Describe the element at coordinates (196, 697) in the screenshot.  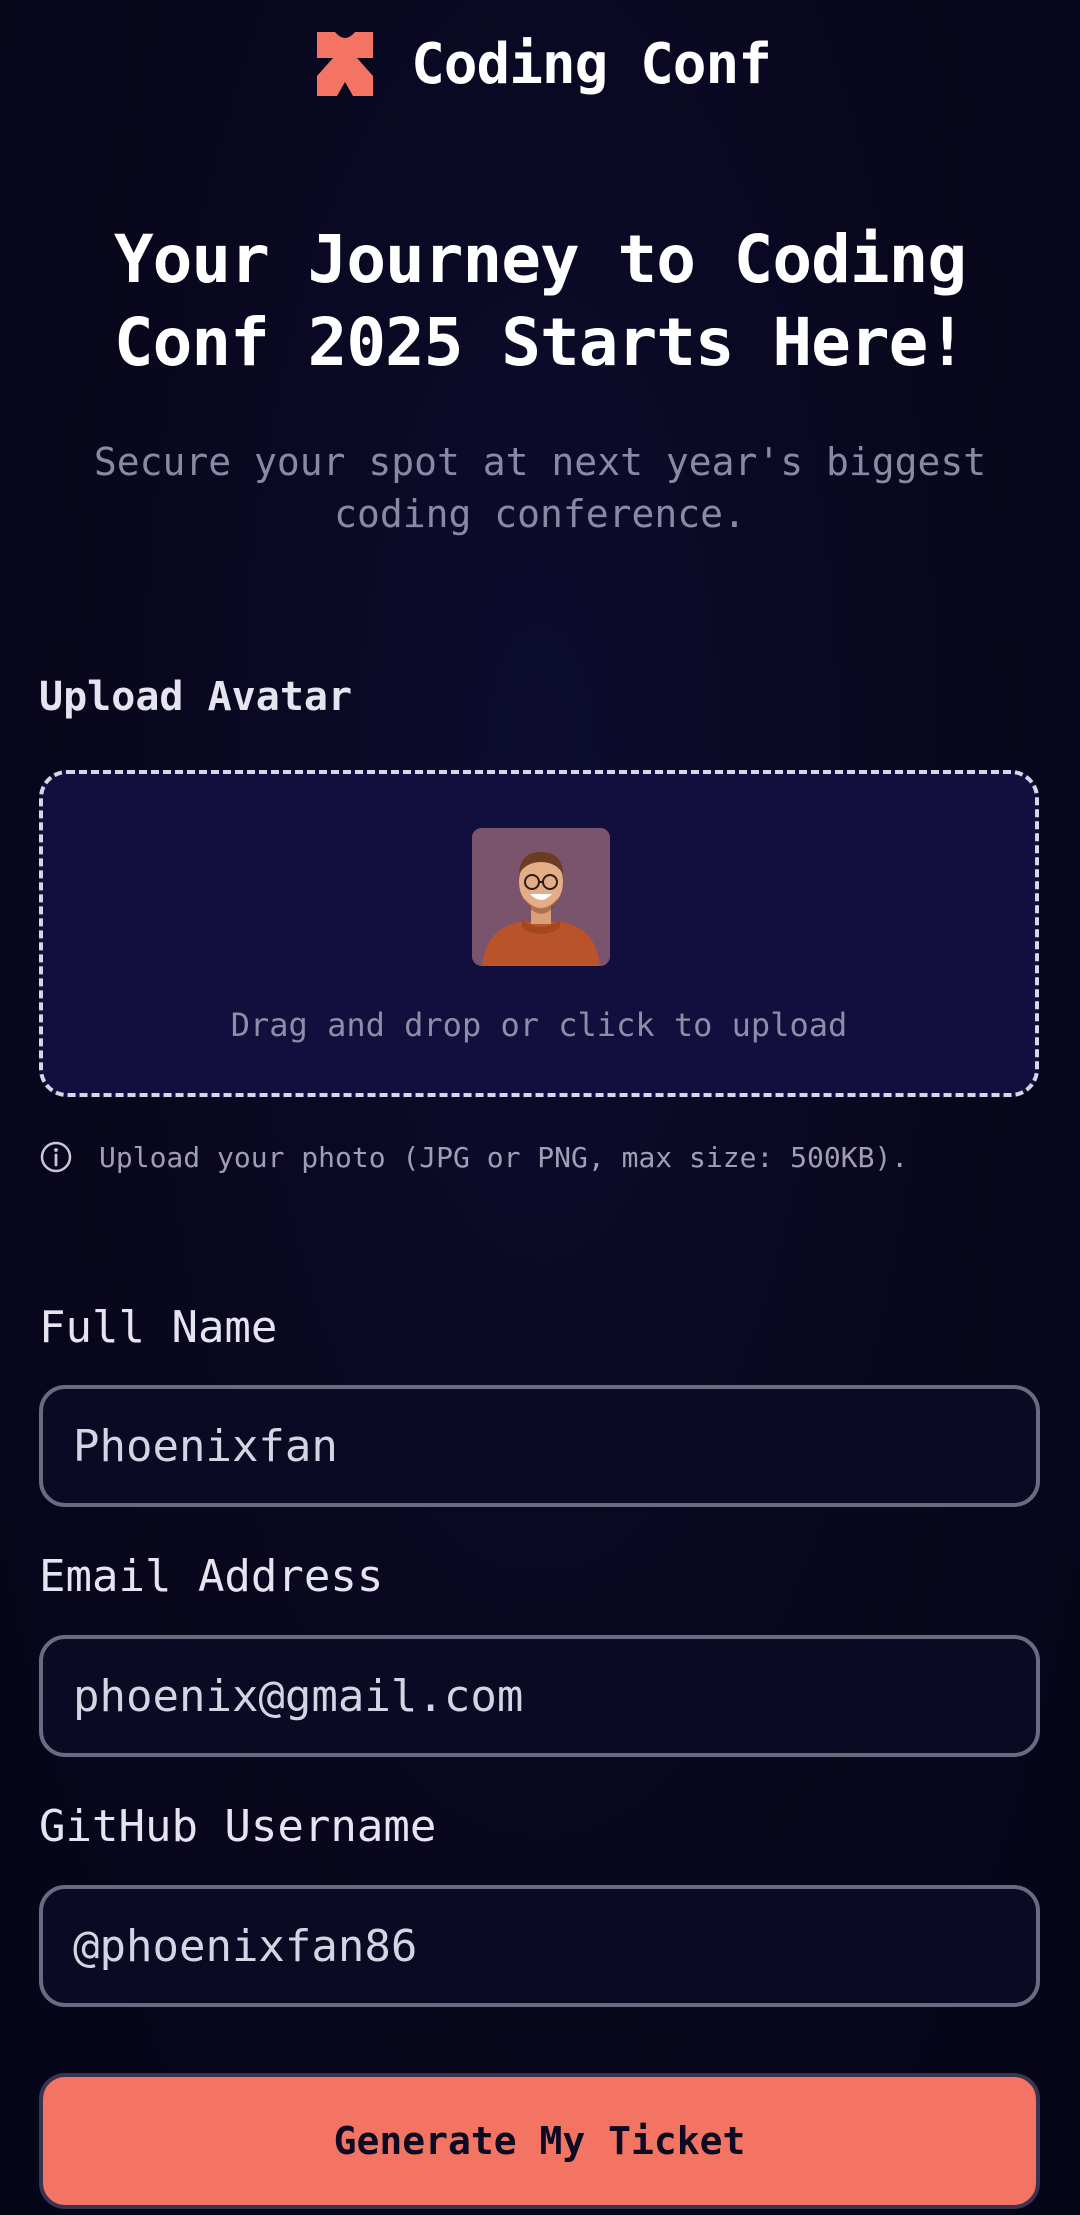
I see `upload-avatar-label: Upload Avatar` at that location.